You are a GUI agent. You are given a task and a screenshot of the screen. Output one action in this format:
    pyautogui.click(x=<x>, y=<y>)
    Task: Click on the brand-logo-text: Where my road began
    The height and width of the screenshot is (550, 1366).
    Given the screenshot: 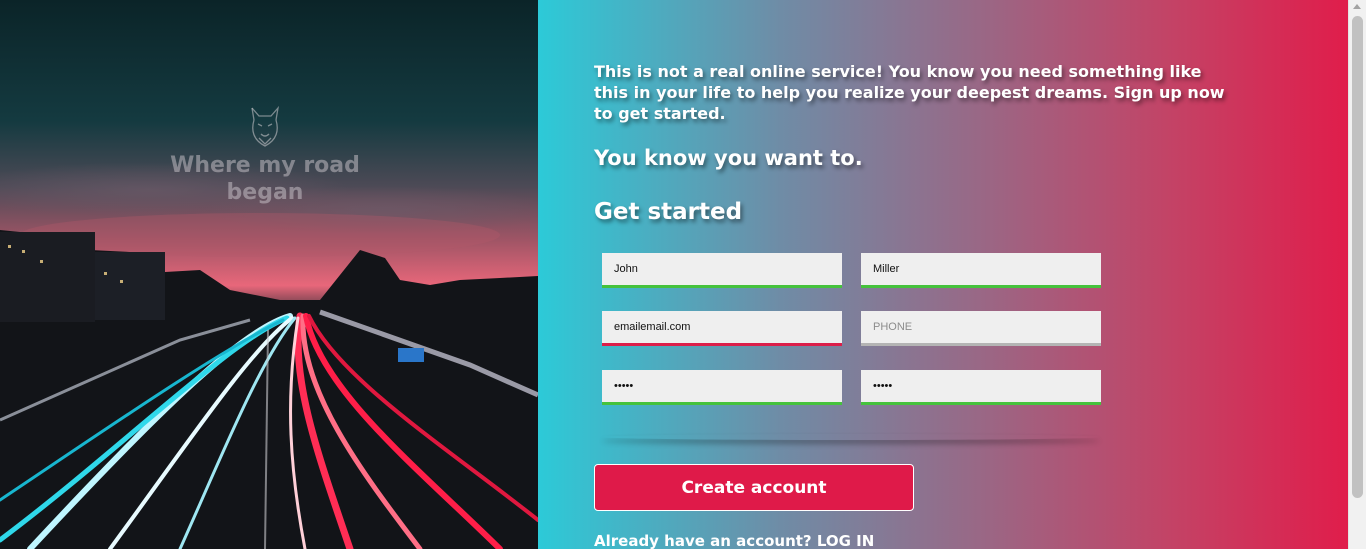 What is the action you would take?
    pyautogui.click(x=265, y=179)
    